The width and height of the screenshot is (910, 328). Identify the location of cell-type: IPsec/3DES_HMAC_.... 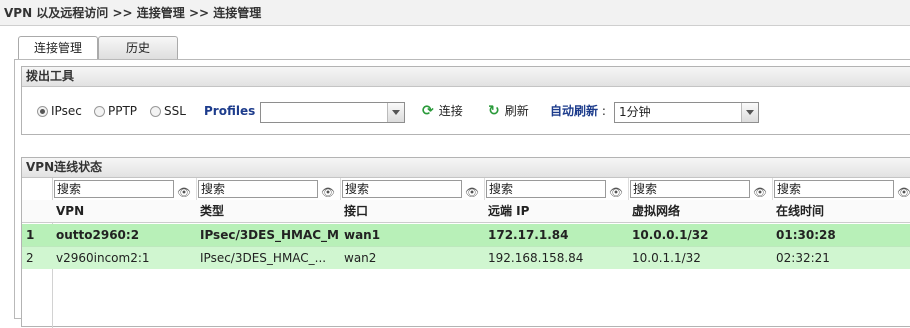
(263, 258).